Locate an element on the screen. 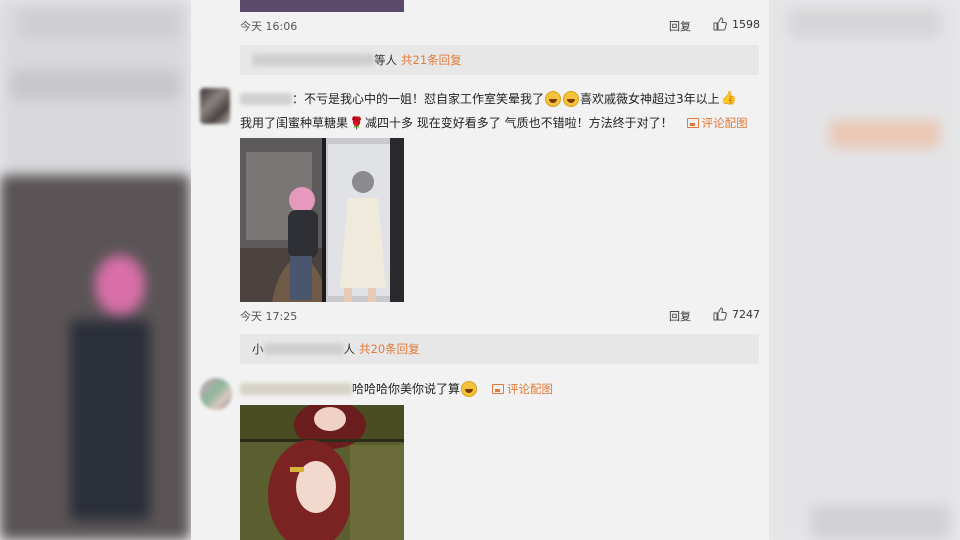 Image resolution: width=960 pixels, height=540 pixels. comment-text: 我用了闺蜜种草糖果 is located at coordinates (294, 123).